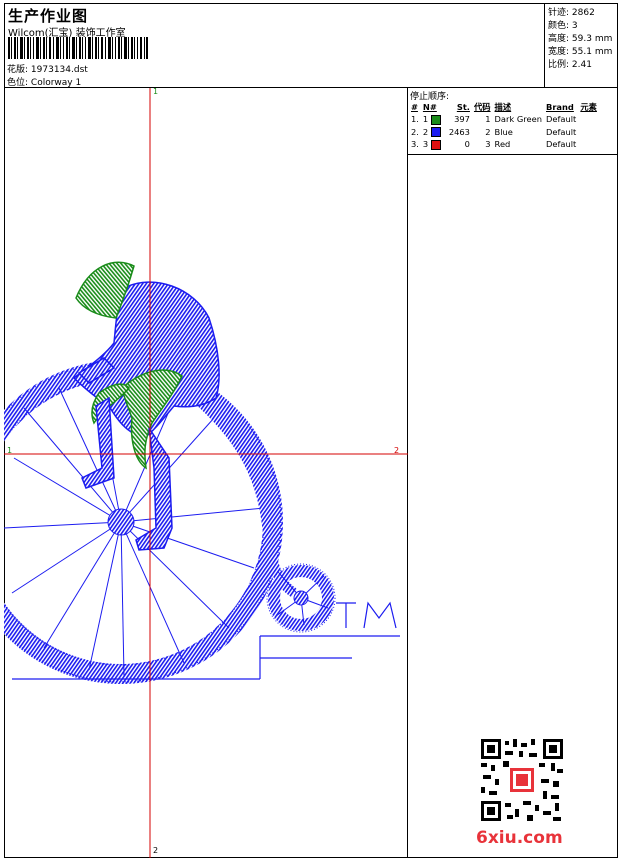 The width and height of the screenshot is (620, 862). What do you see at coordinates (415, 119) in the screenshot?
I see `row-index: 1.` at bounding box center [415, 119].